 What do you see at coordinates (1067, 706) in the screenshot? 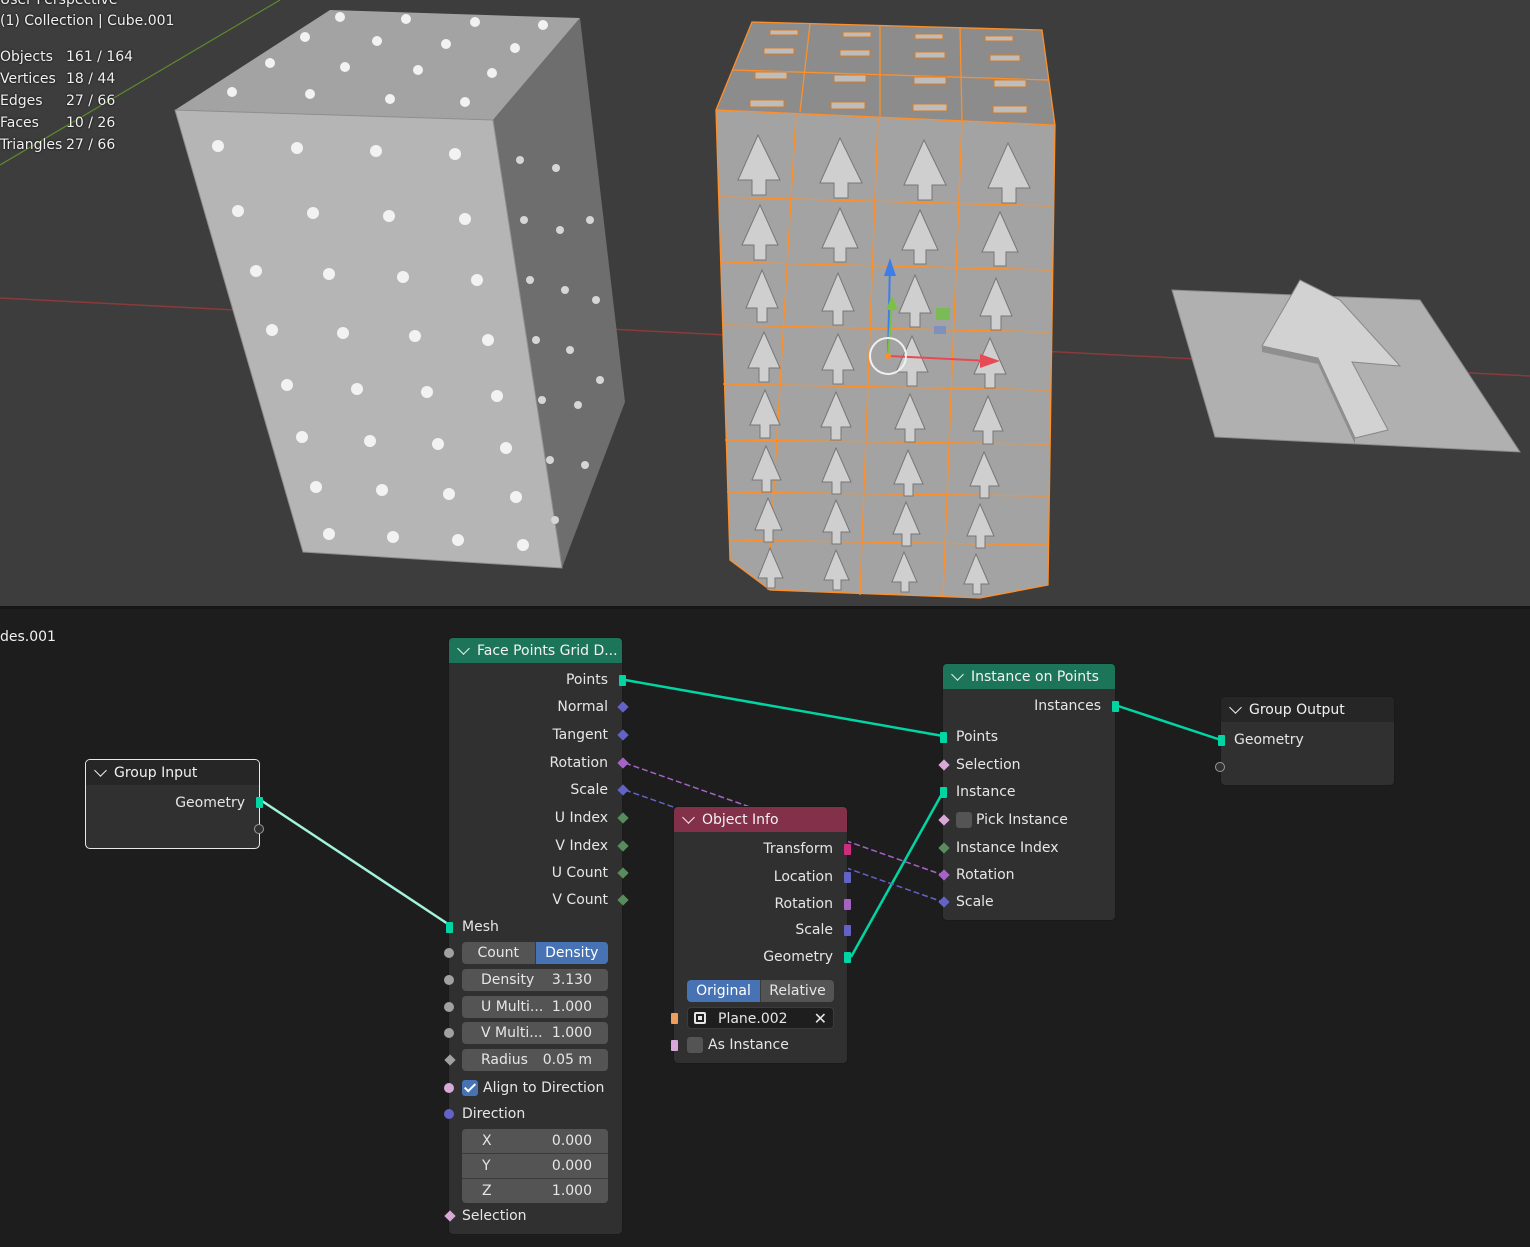
I see `output-instances: Instances` at bounding box center [1067, 706].